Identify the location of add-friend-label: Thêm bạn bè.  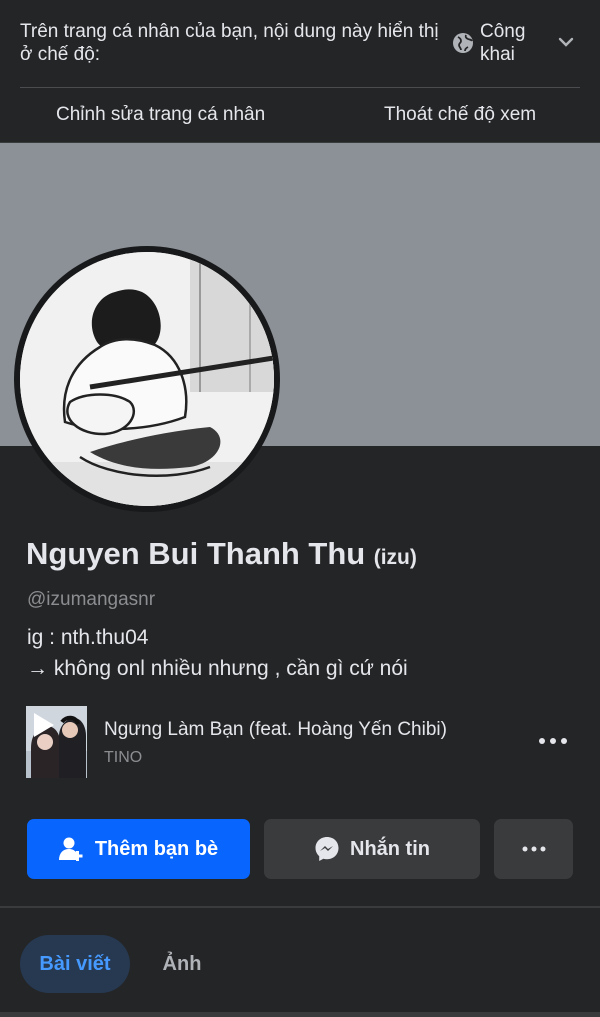
(156, 848).